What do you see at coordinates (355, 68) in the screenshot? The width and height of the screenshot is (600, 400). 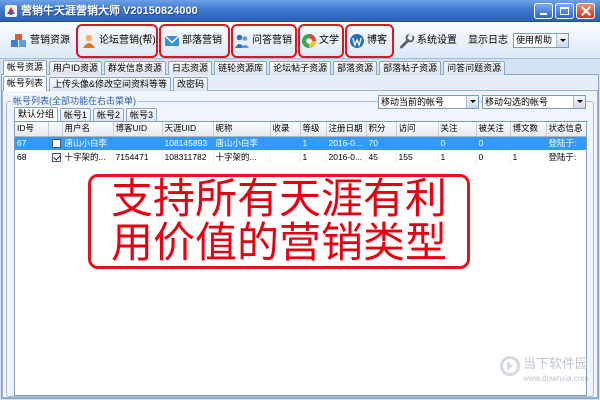 I see `tab-tribe-resources: 部落资源` at bounding box center [355, 68].